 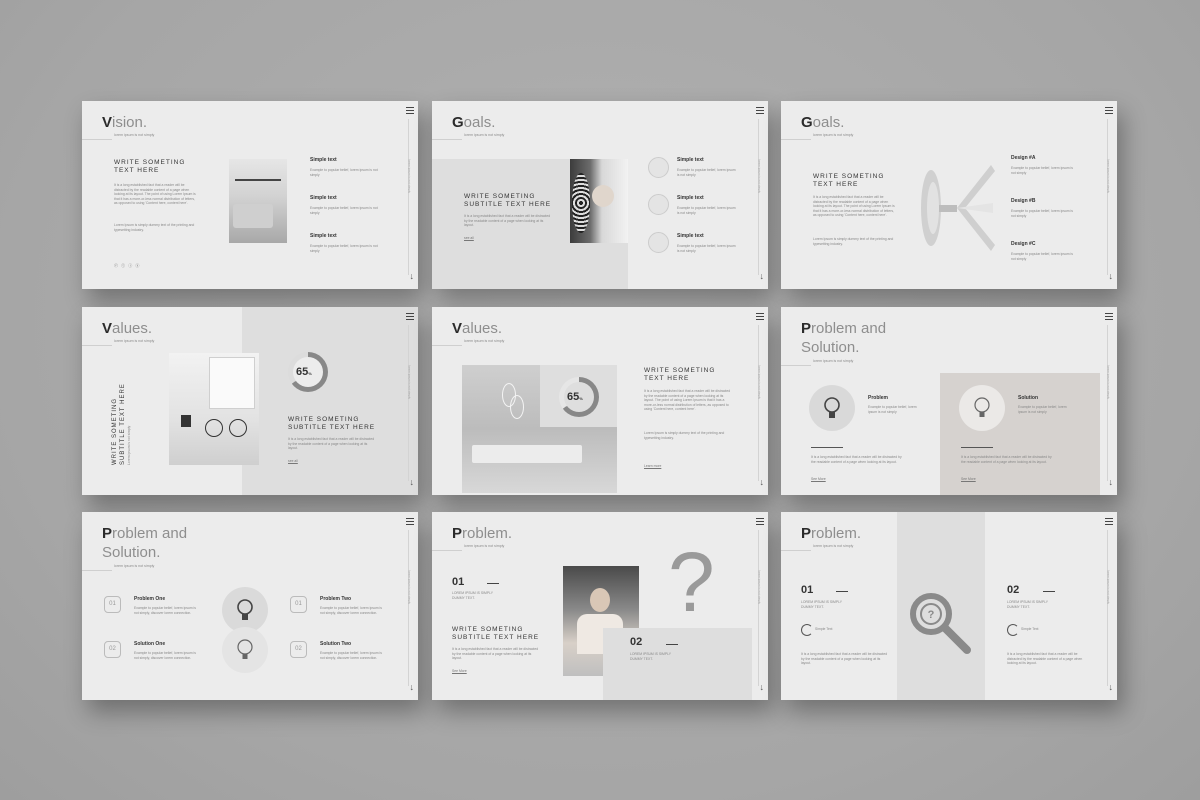 I want to click on number-badge: 01, so click(x=112, y=604).